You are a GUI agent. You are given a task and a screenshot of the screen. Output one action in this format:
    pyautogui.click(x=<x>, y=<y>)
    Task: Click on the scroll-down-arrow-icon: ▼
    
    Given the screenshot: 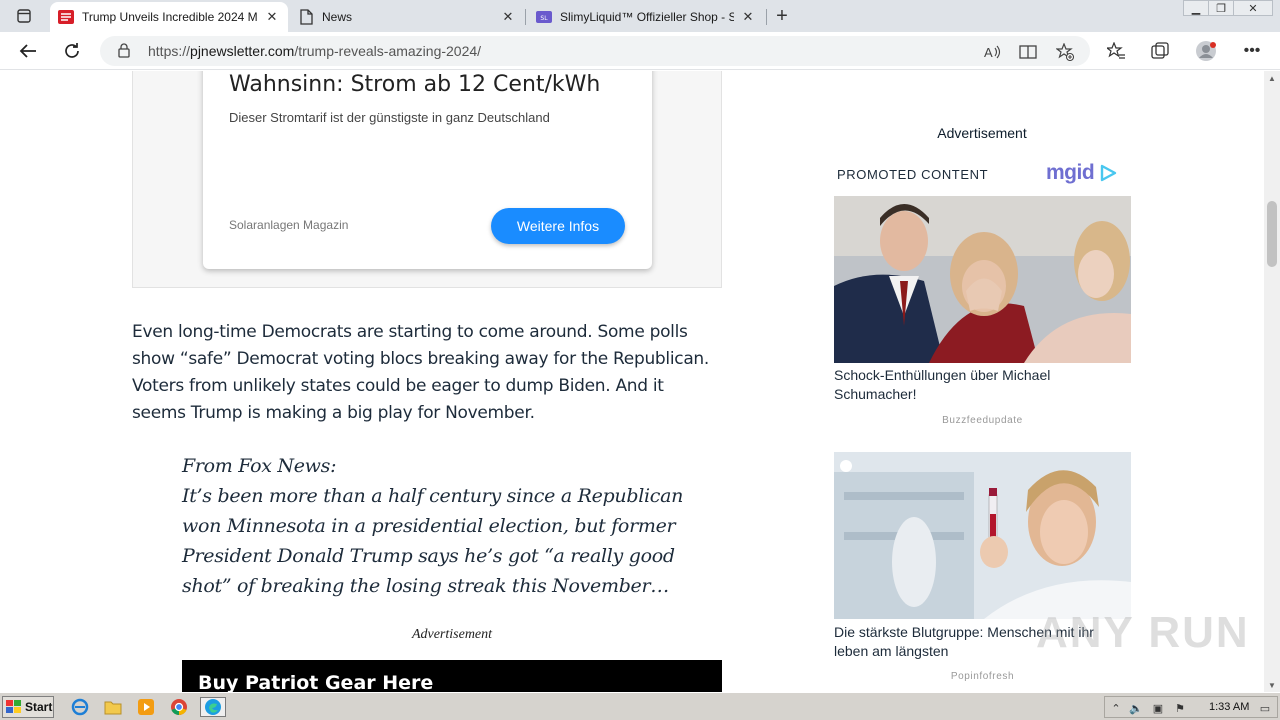 What is the action you would take?
    pyautogui.click(x=1272, y=685)
    